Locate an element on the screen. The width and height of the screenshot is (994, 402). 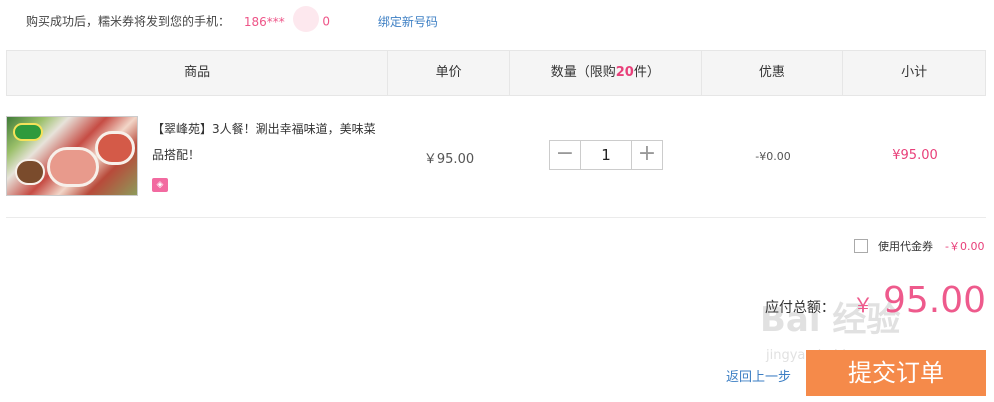
phone-number: 186*** is located at coordinates (264, 21).